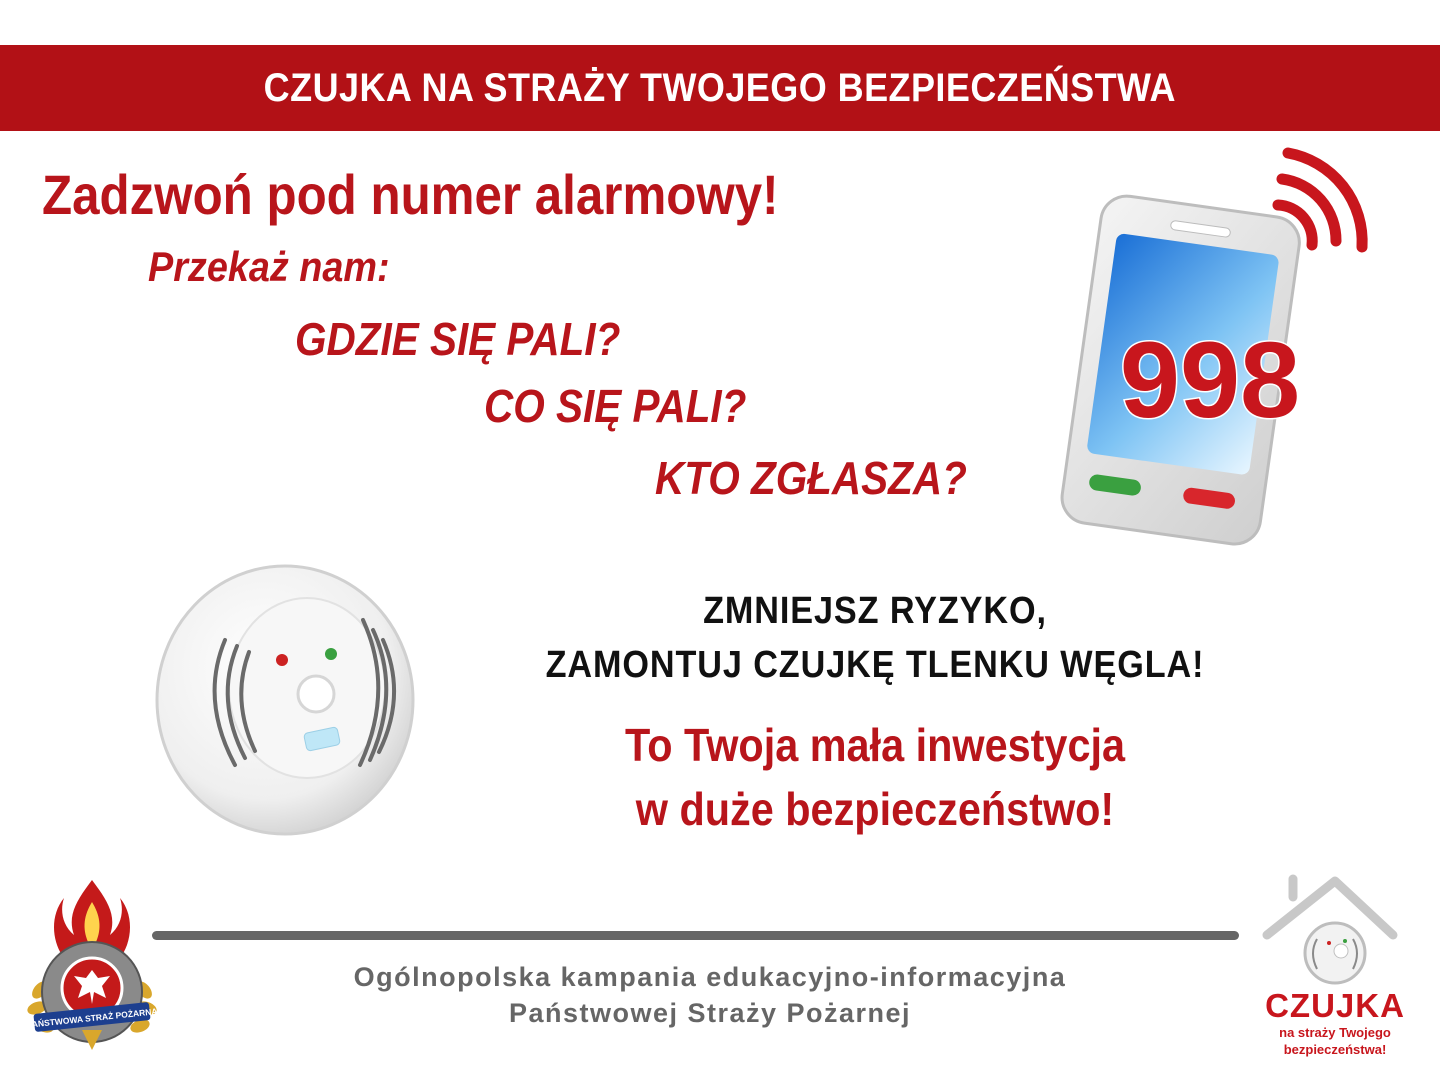 The height and width of the screenshot is (1080, 1440). I want to click on question-where: GDZIE SIĘ PALI?, so click(458, 339).